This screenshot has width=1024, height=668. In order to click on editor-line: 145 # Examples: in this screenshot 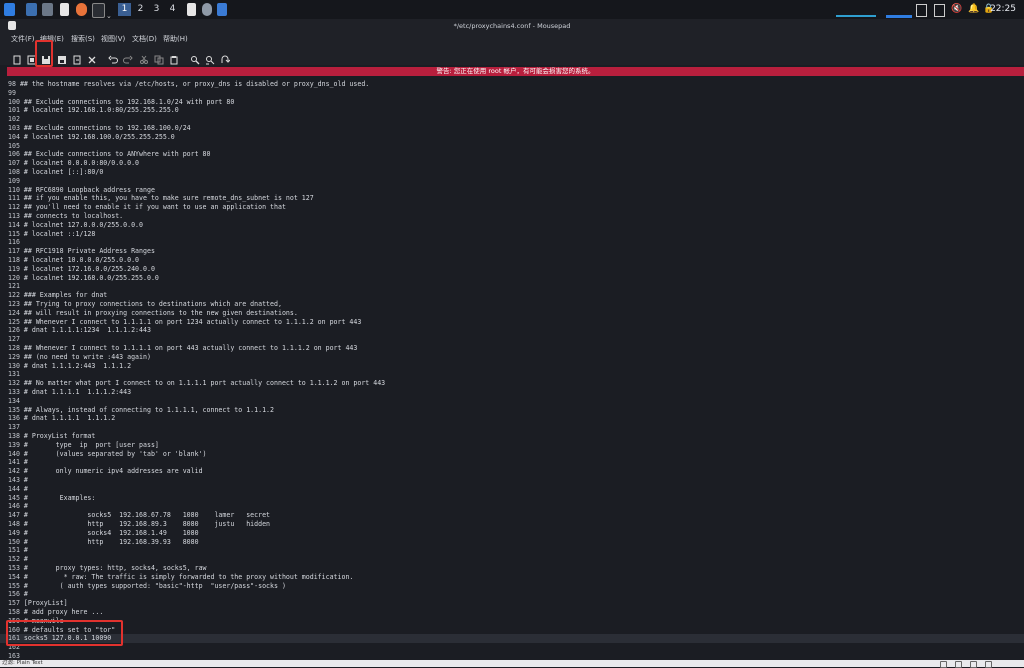, I will do `click(51, 498)`.